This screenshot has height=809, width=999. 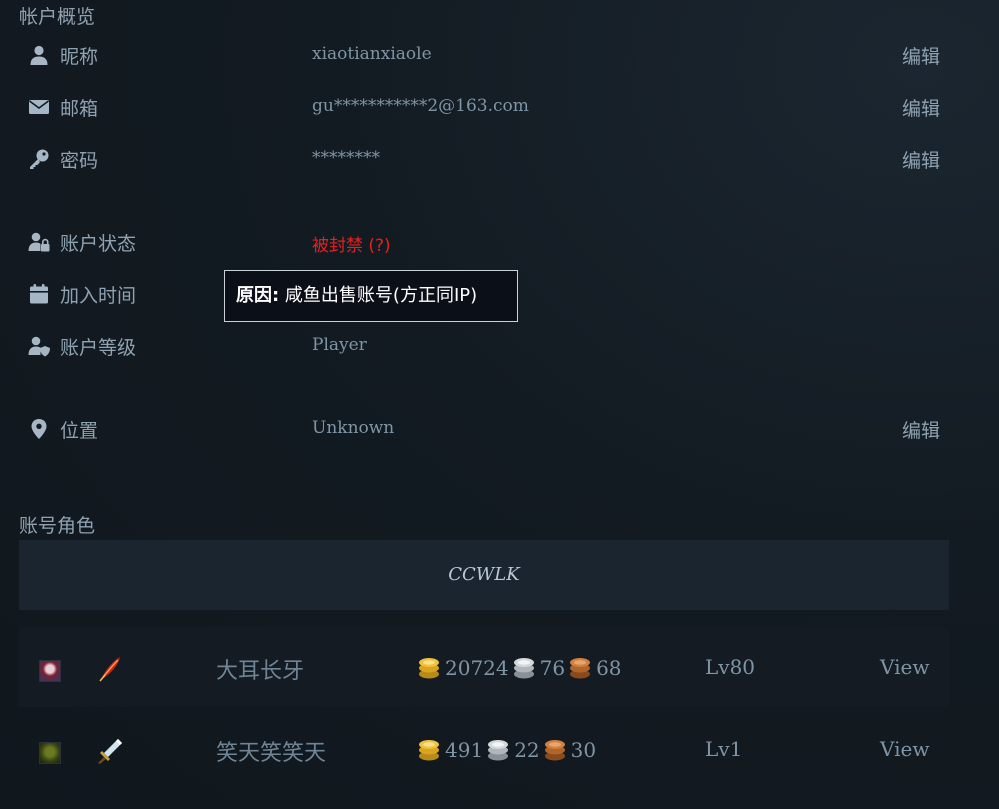 What do you see at coordinates (110, 669) in the screenshot?
I see `feather-icon` at bounding box center [110, 669].